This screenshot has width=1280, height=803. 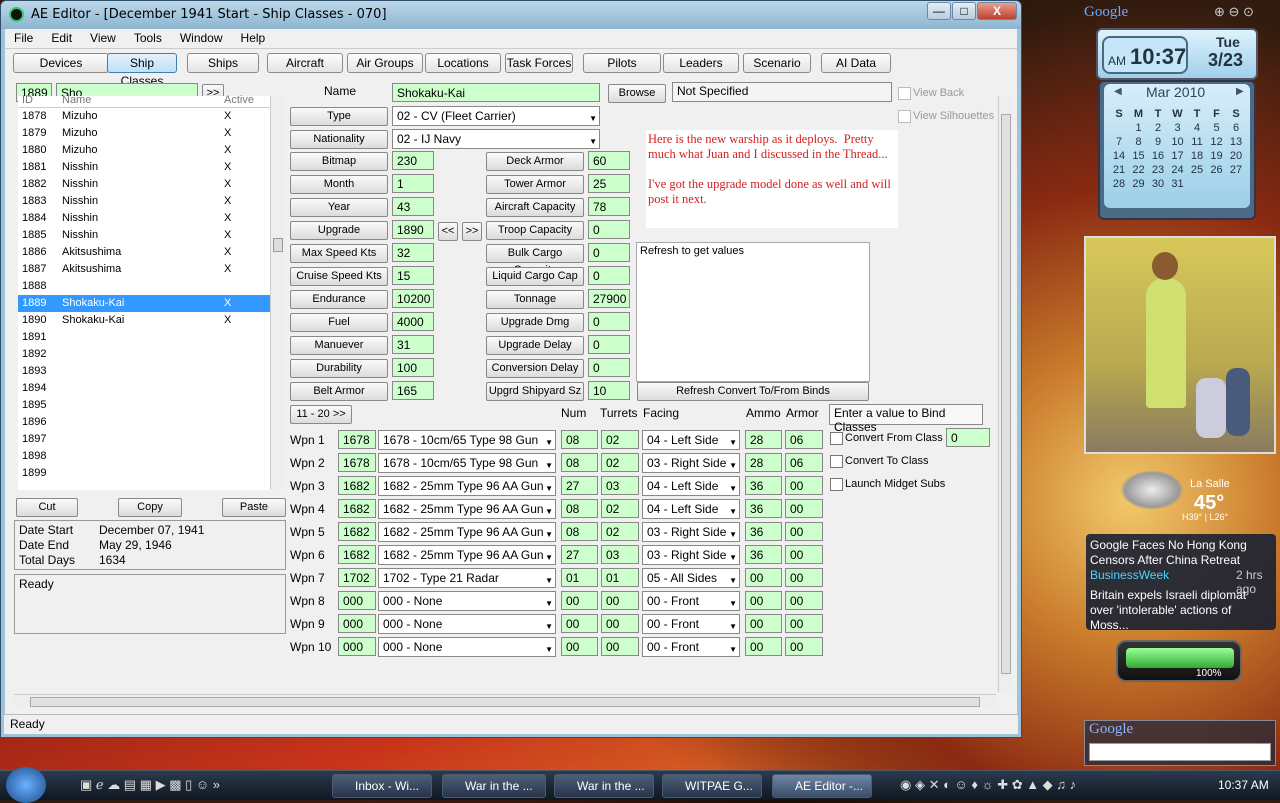 I want to click on calendar-day: 12, so click(x=1217, y=142).